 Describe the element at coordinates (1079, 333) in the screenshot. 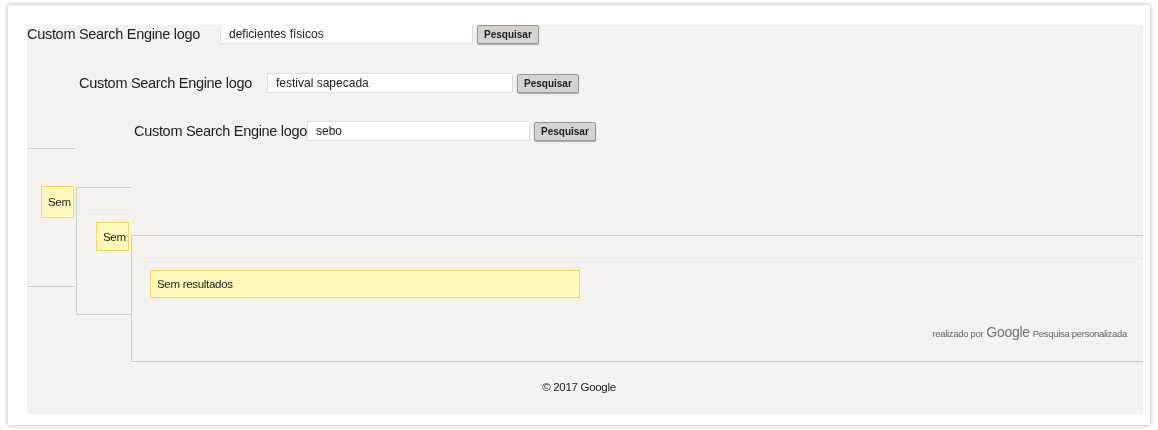

I see `custom-search-text: Pesquisa personalizada` at that location.